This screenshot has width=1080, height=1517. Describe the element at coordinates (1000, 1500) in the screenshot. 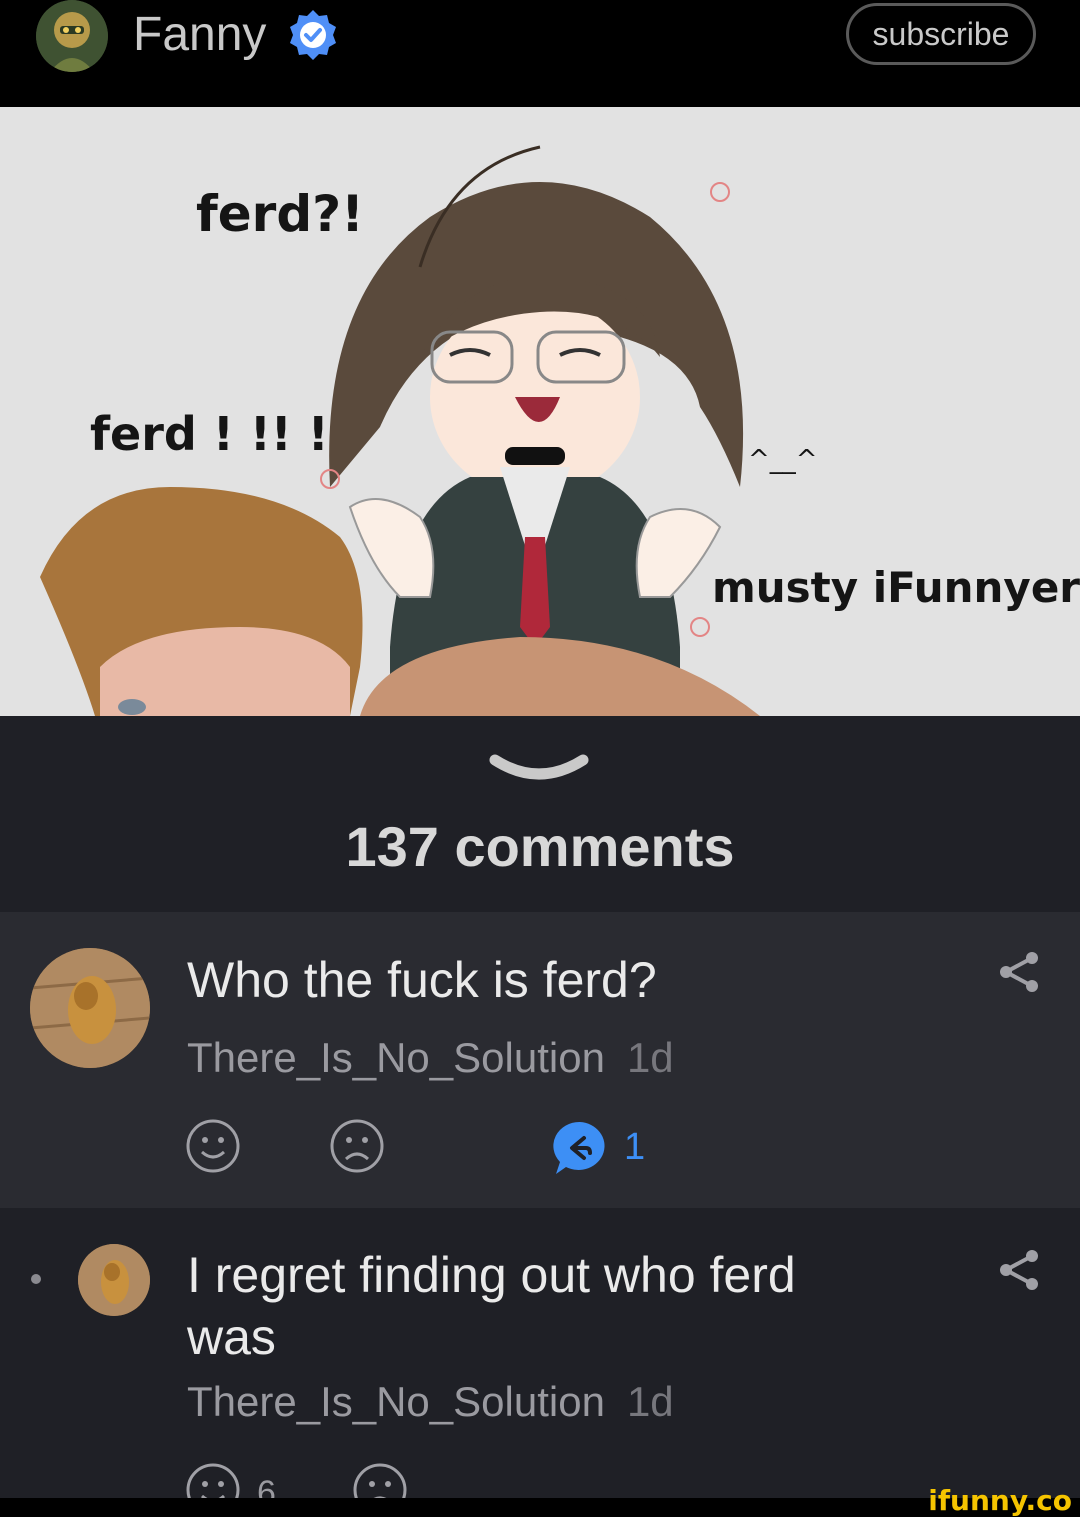

I see `ifunny-watermark: ifunny.co` at that location.